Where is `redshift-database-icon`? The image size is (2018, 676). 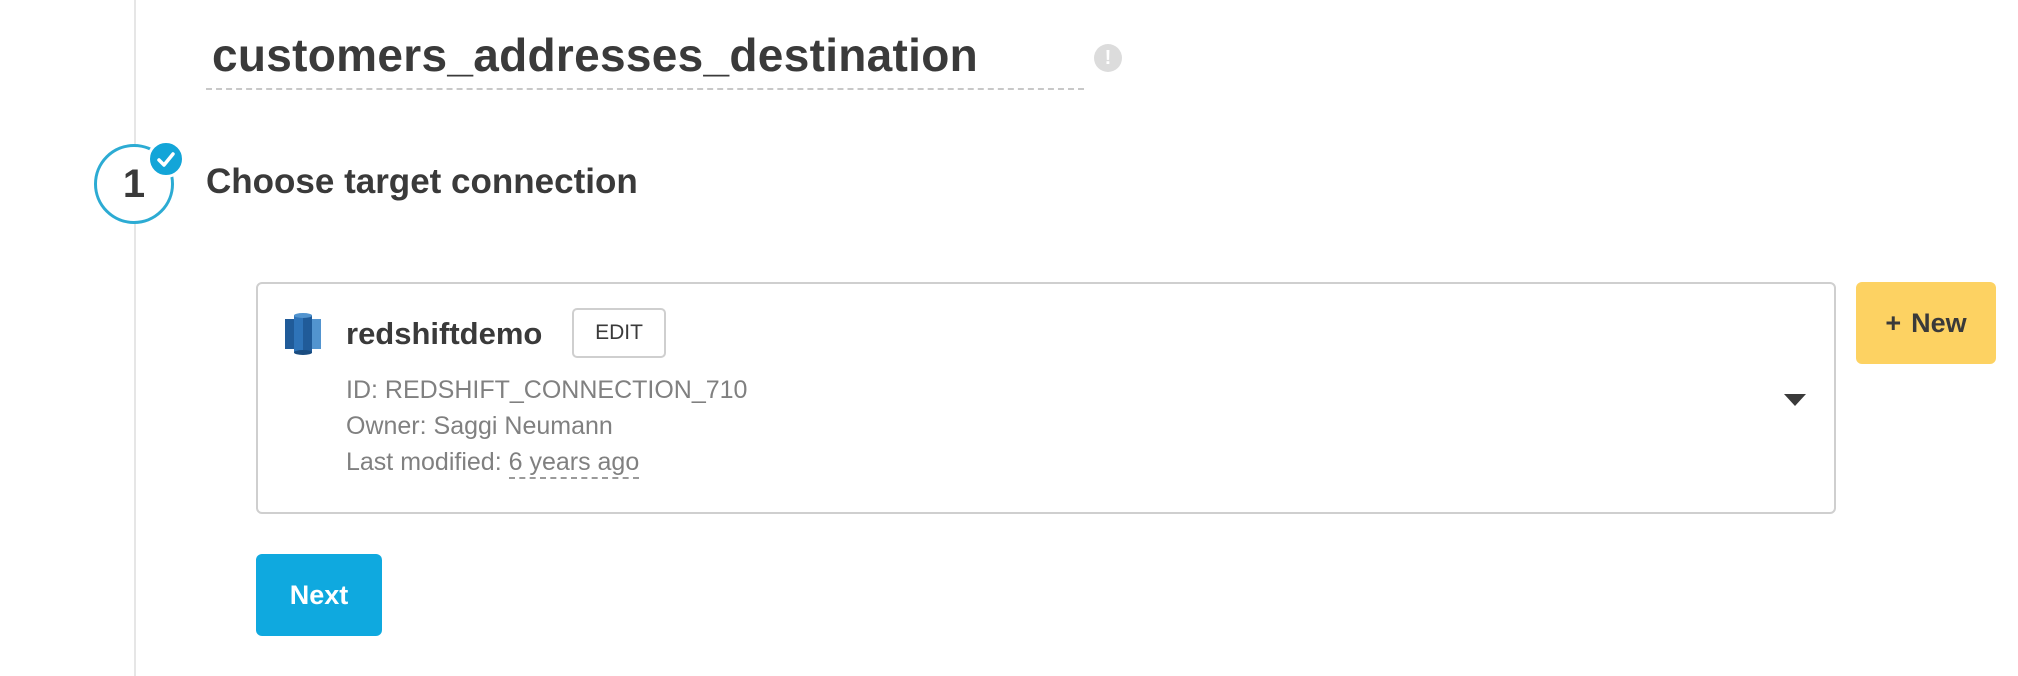 redshift-database-icon is located at coordinates (304, 334).